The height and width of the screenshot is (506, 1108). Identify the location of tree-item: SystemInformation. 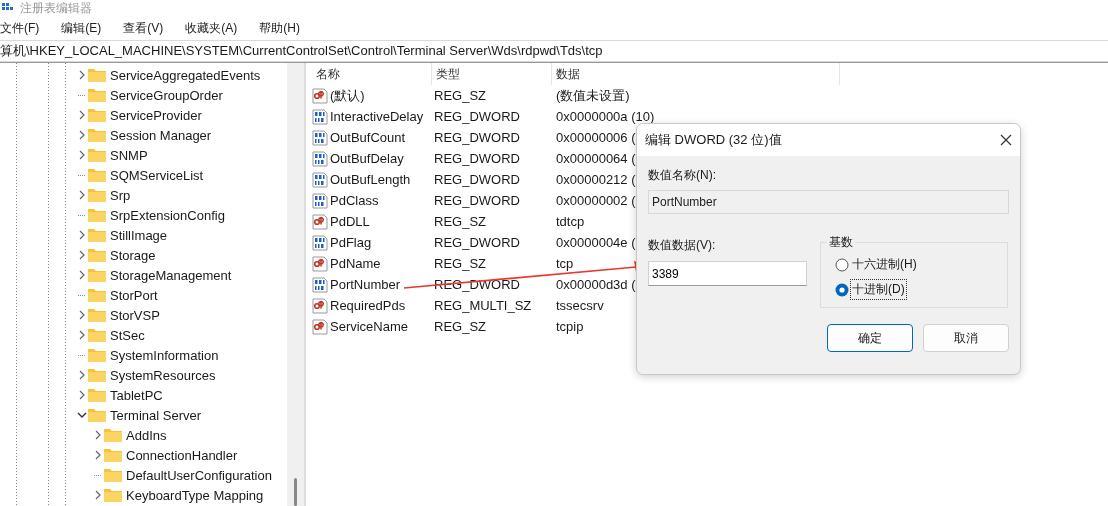
(164, 355).